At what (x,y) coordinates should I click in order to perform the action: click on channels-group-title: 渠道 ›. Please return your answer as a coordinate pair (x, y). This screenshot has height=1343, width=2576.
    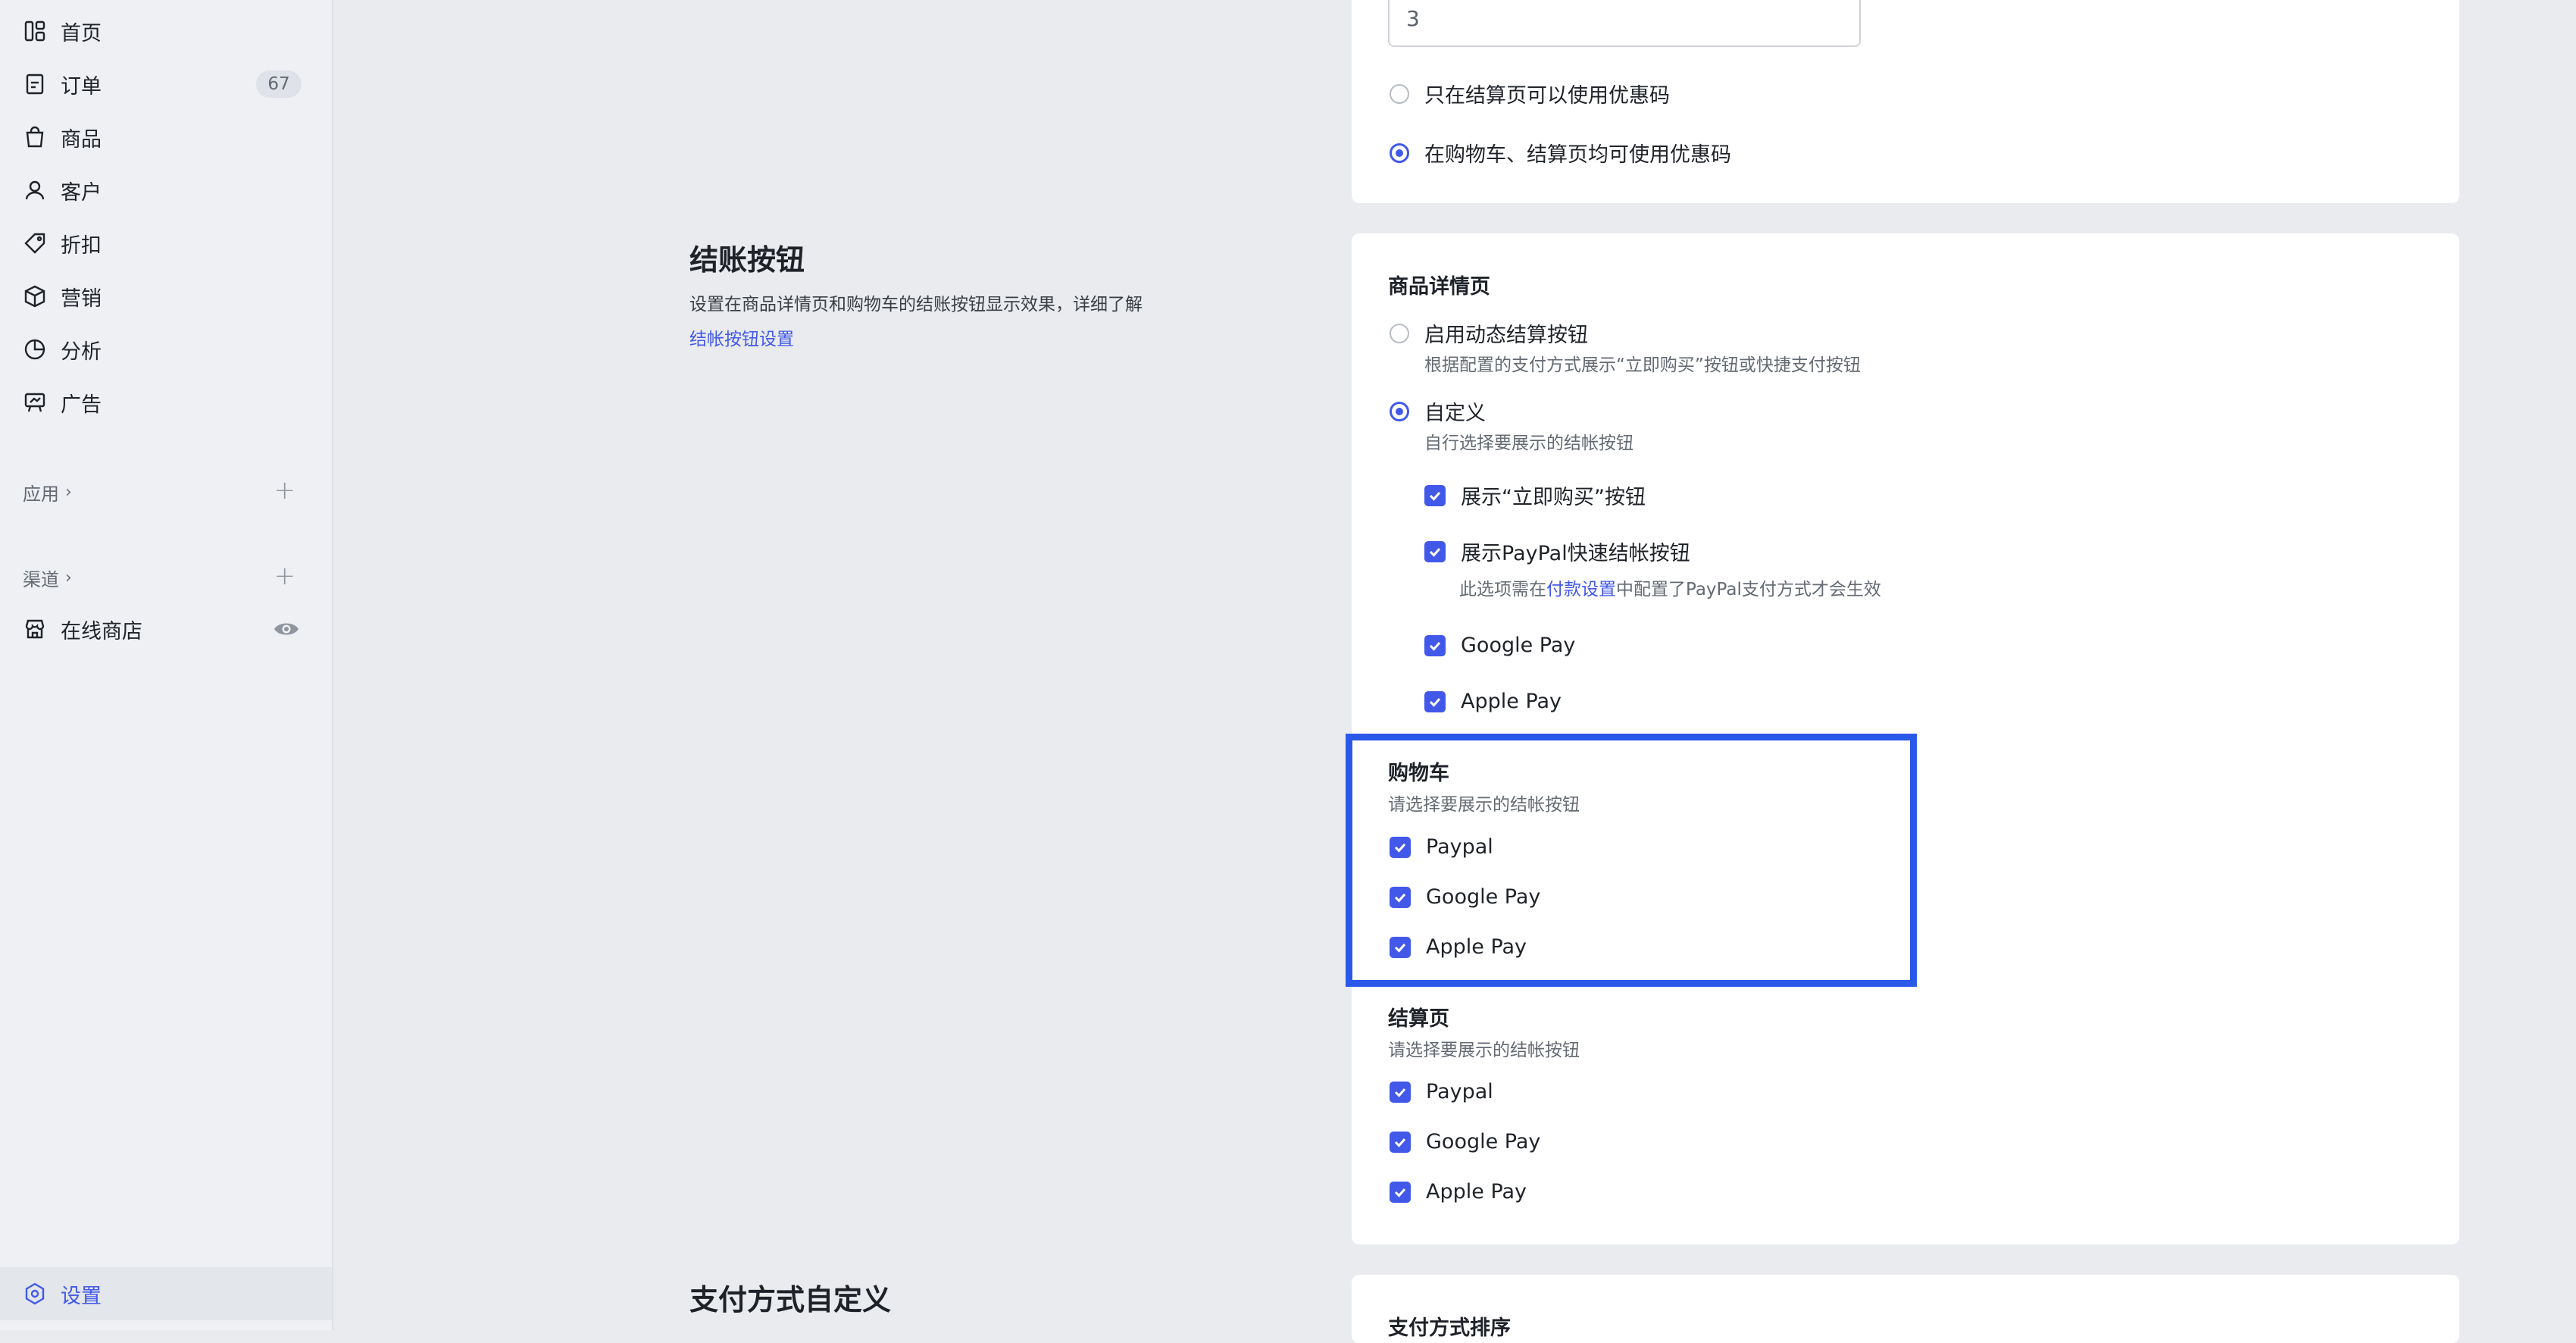
    Looking at the image, I should click on (47, 578).